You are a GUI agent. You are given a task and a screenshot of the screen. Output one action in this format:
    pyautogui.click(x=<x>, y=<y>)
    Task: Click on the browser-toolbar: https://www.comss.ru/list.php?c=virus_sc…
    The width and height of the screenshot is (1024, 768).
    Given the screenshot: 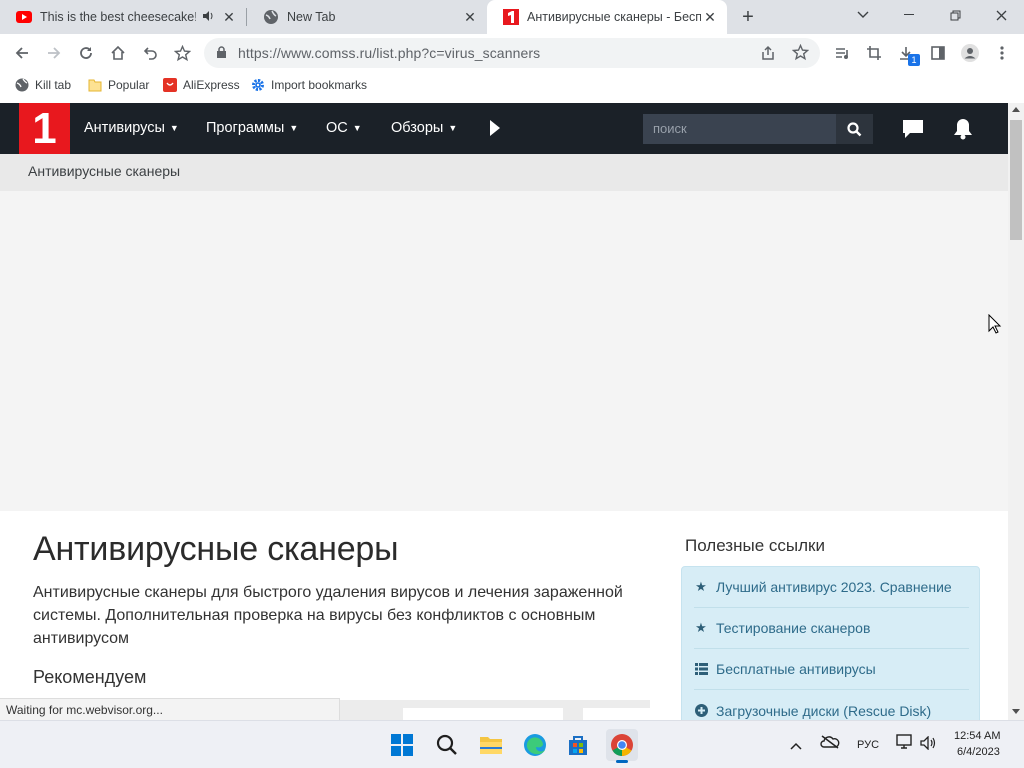 What is the action you would take?
    pyautogui.click(x=512, y=53)
    